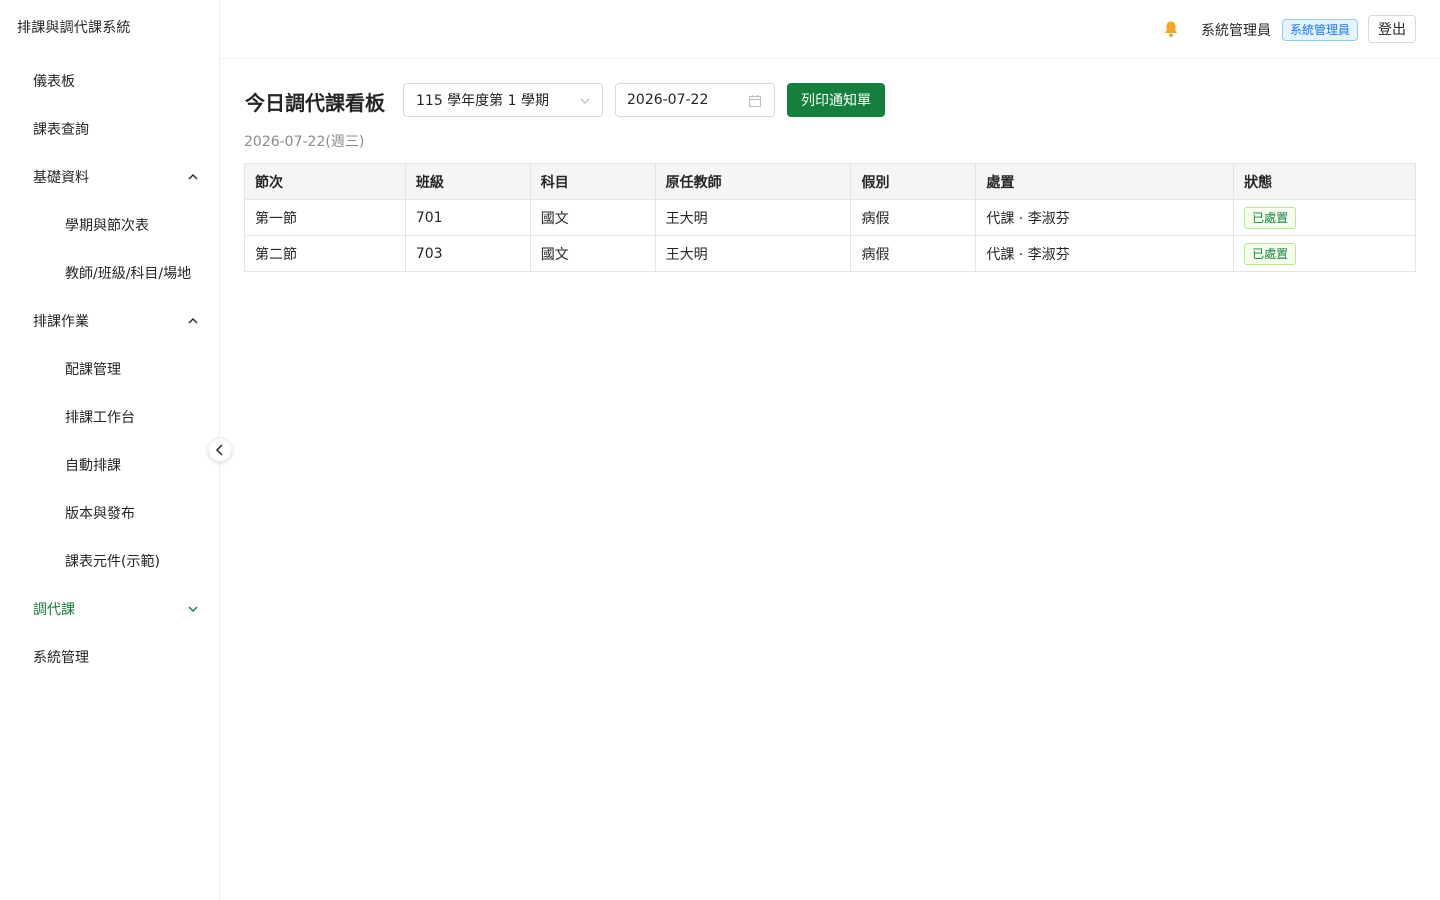  What do you see at coordinates (467, 217) in the screenshot?
I see `cell-class: 701` at bounding box center [467, 217].